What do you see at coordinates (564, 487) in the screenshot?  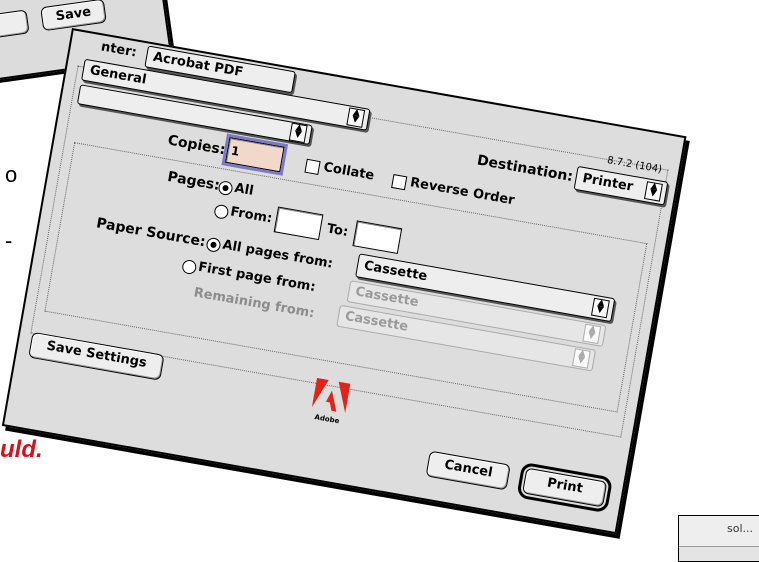 I see `print-button: Print` at bounding box center [564, 487].